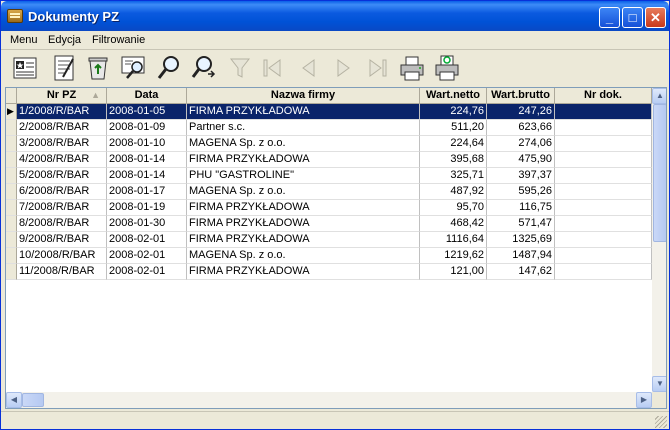 This screenshot has height=430, width=670. I want to click on cell-data: 2008-01-05, so click(147, 112).